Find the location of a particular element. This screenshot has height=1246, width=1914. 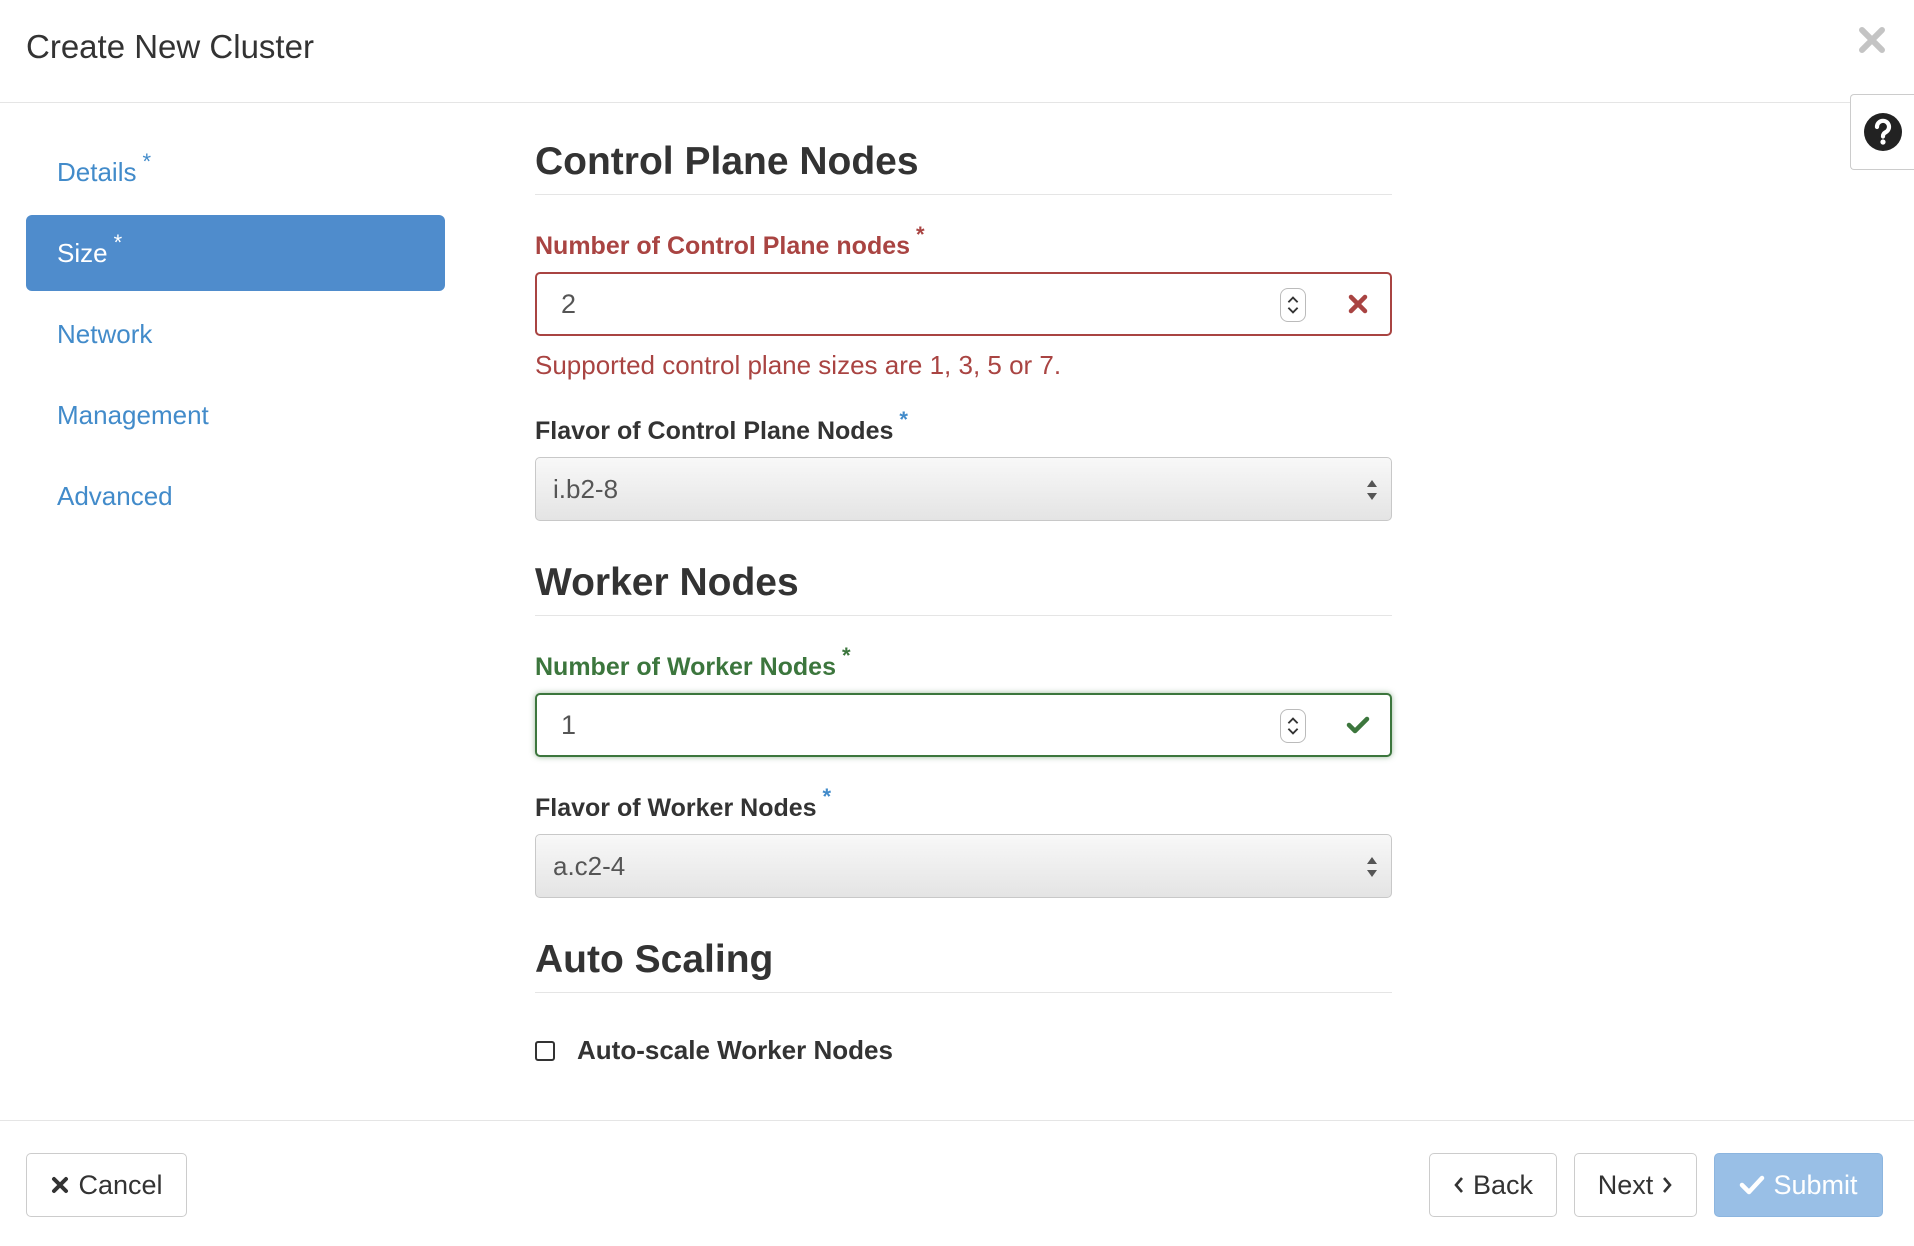

sidebar-item-label: Size is located at coordinates (82, 253).